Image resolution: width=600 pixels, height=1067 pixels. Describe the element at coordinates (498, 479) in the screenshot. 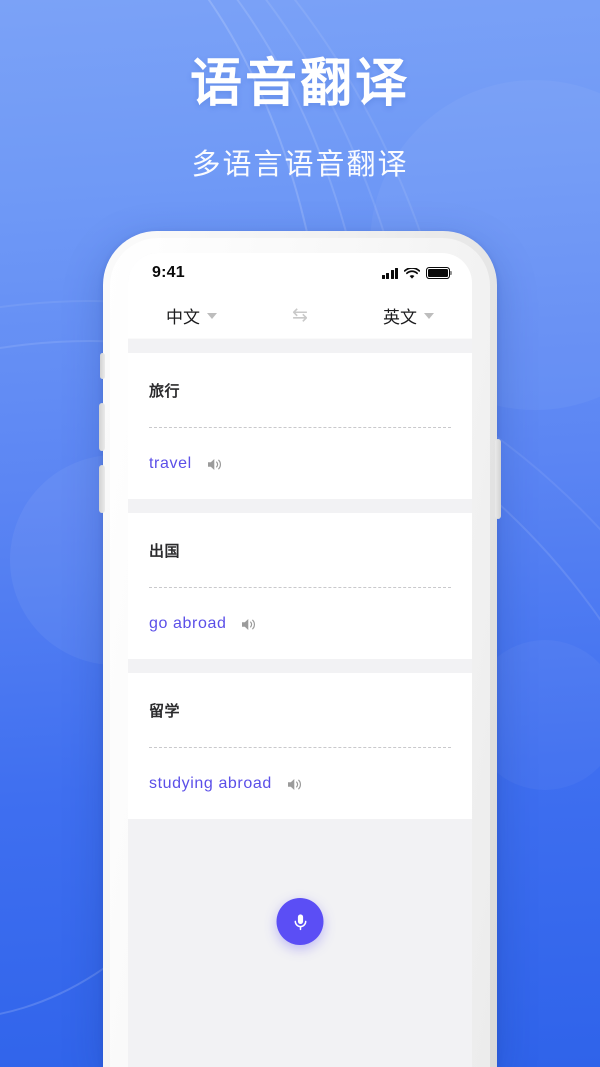

I see `power-button` at that location.